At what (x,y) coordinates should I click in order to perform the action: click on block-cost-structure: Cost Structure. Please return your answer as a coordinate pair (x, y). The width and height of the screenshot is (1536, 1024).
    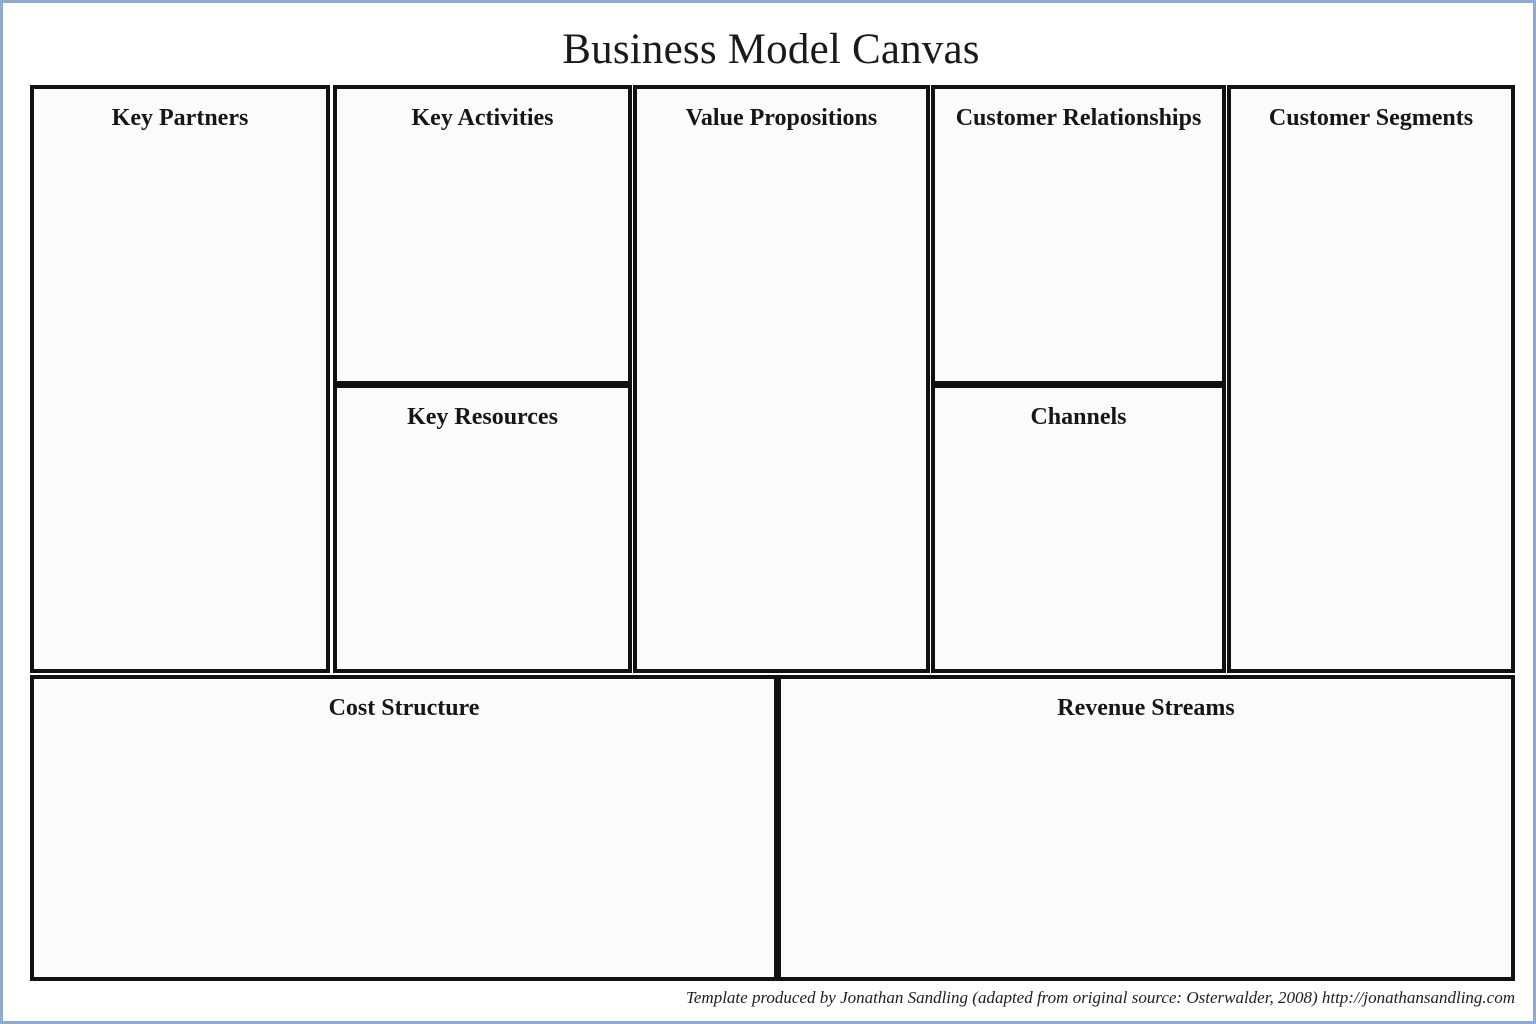
    Looking at the image, I should click on (404, 828).